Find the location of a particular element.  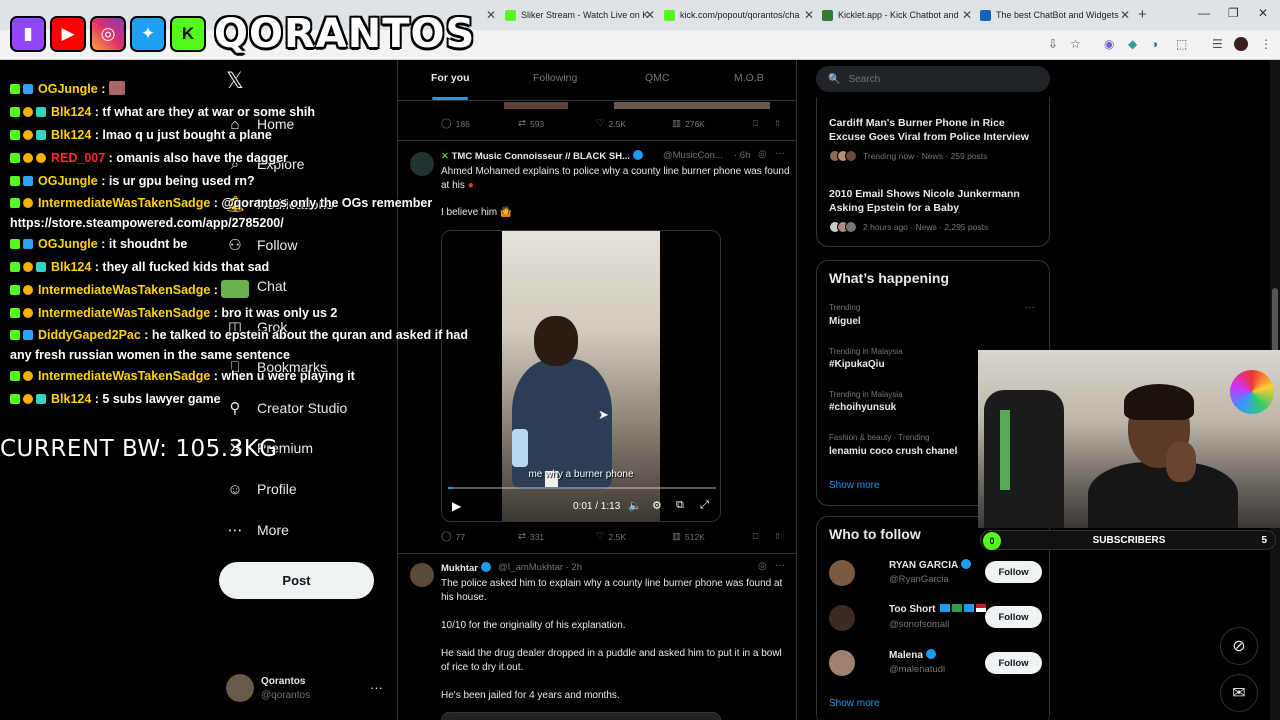

views-button: ▥ 512K is located at coordinates (688, 536).